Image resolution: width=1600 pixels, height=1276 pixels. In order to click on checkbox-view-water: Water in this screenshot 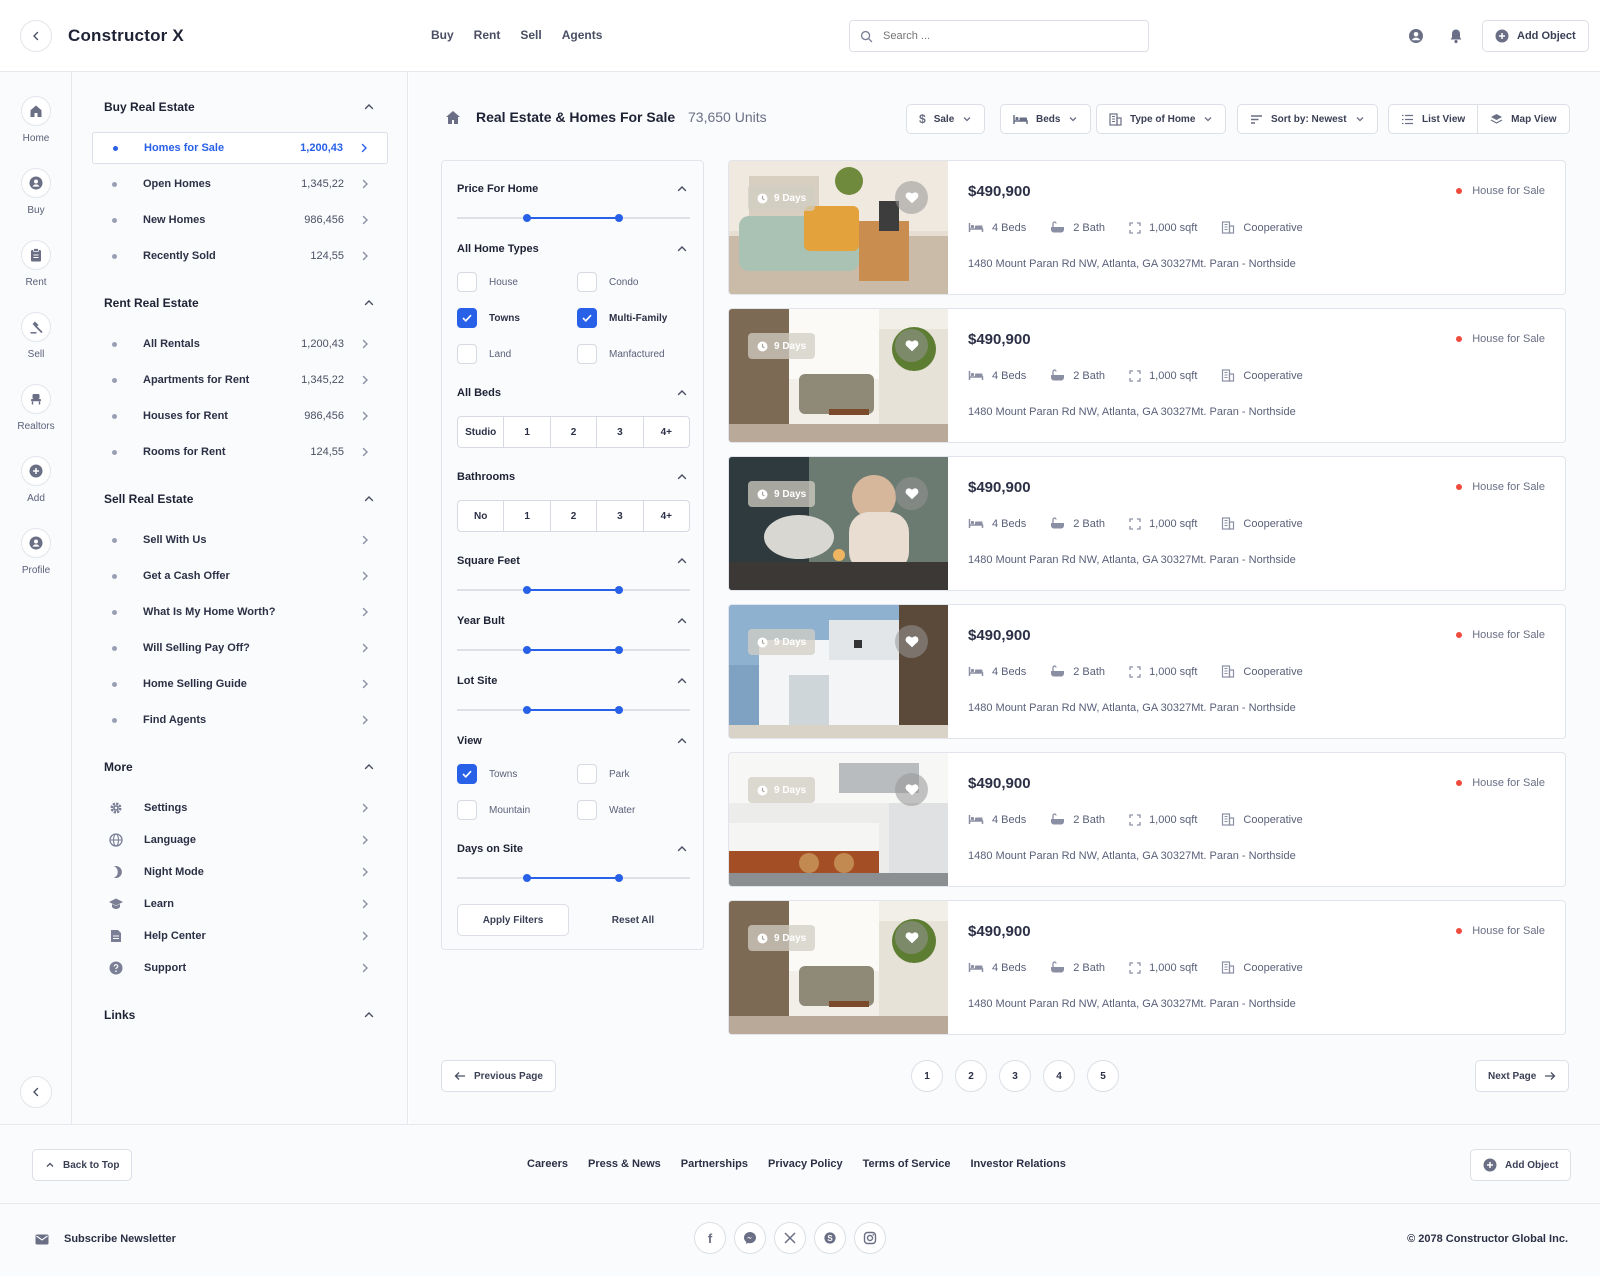, I will do `click(606, 810)`.